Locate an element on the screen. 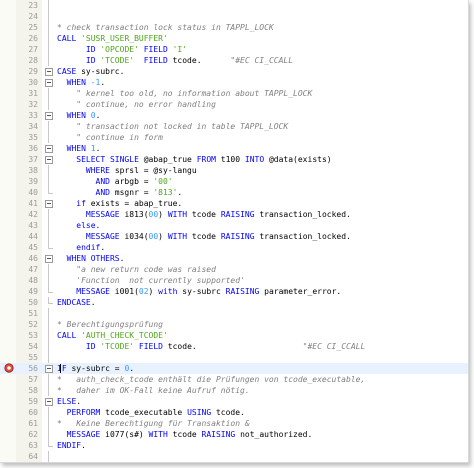  code-line: 28 ID 'TCODE' FIELD tcode. "#EC CI_CCALL is located at coordinates (234, 60).